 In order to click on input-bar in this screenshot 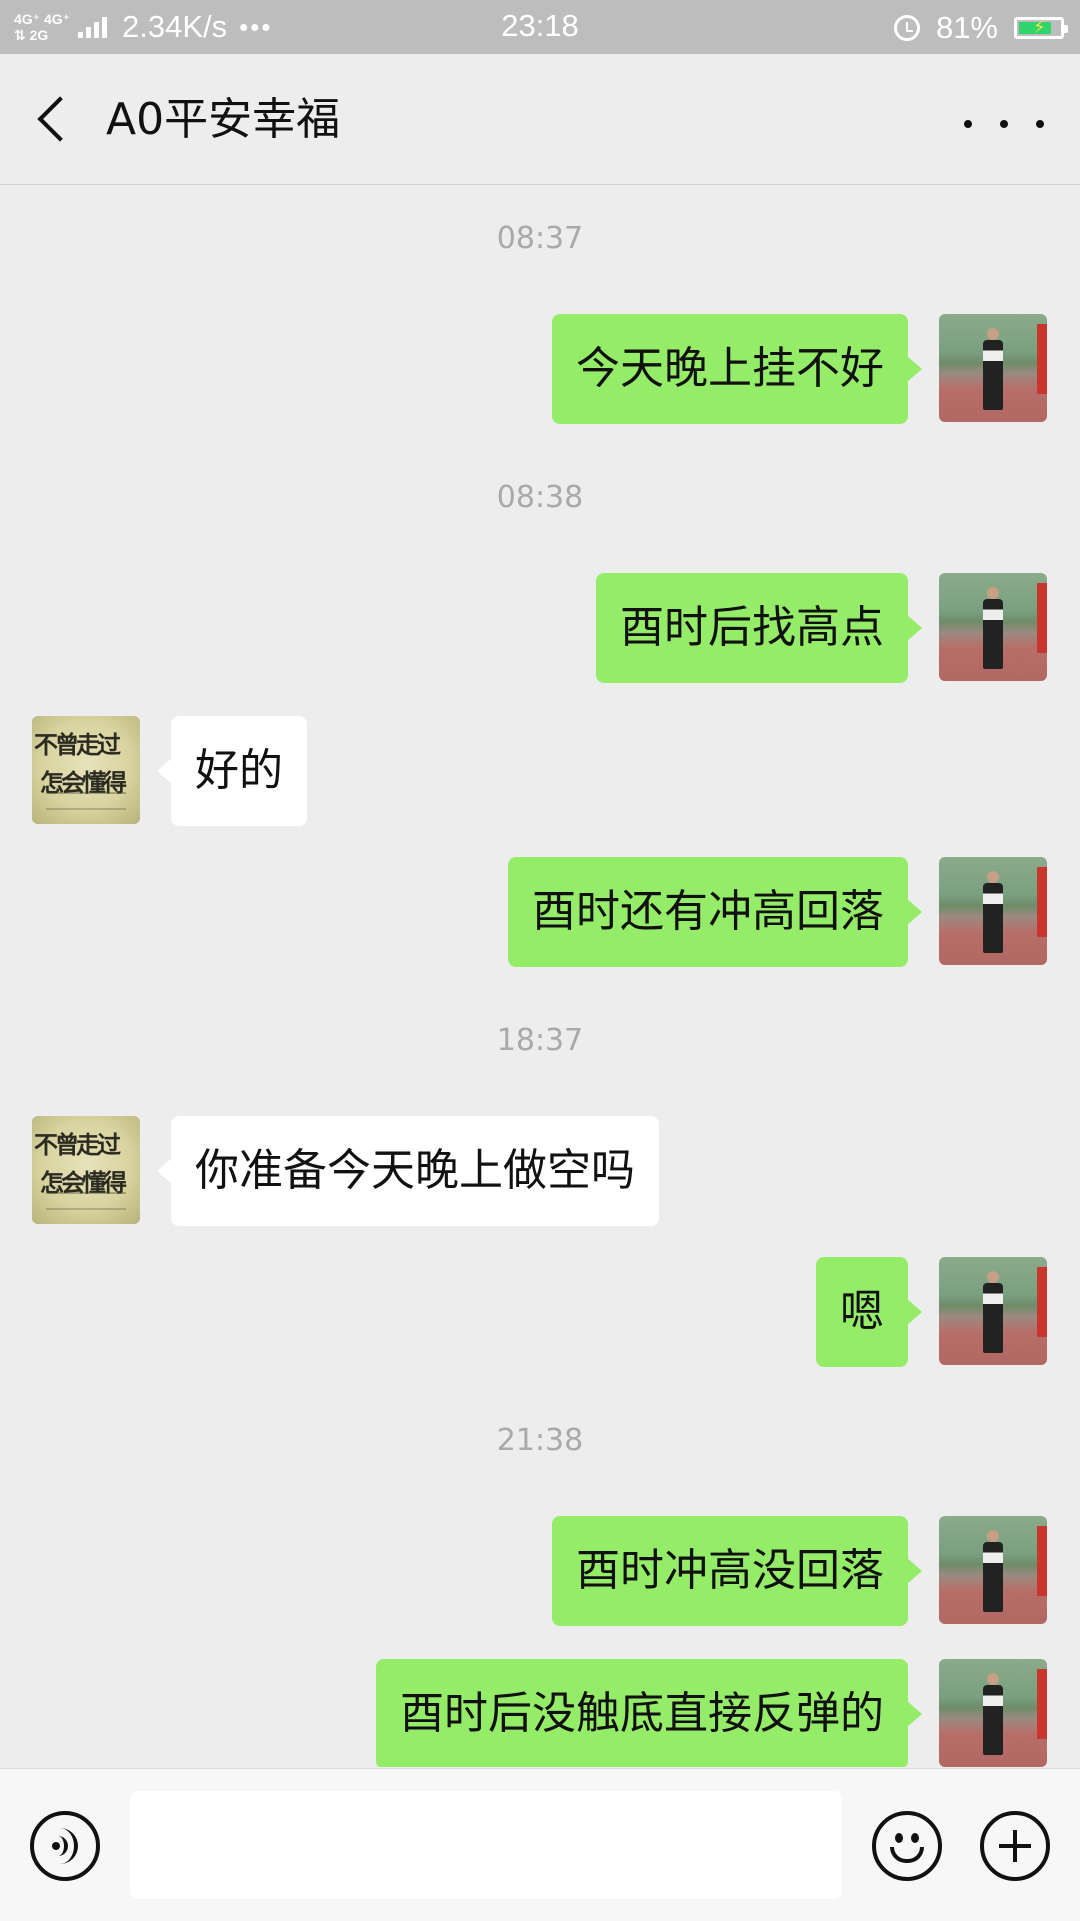, I will do `click(540, 1844)`.